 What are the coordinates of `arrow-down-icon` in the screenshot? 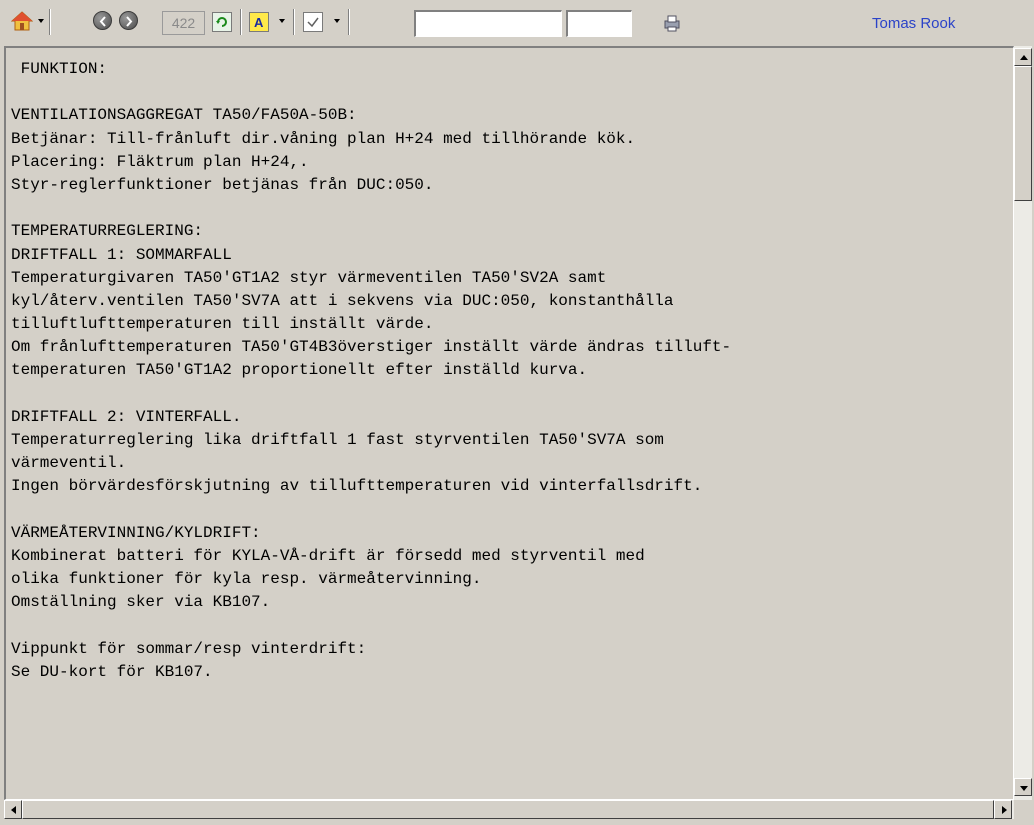 It's located at (1024, 788).